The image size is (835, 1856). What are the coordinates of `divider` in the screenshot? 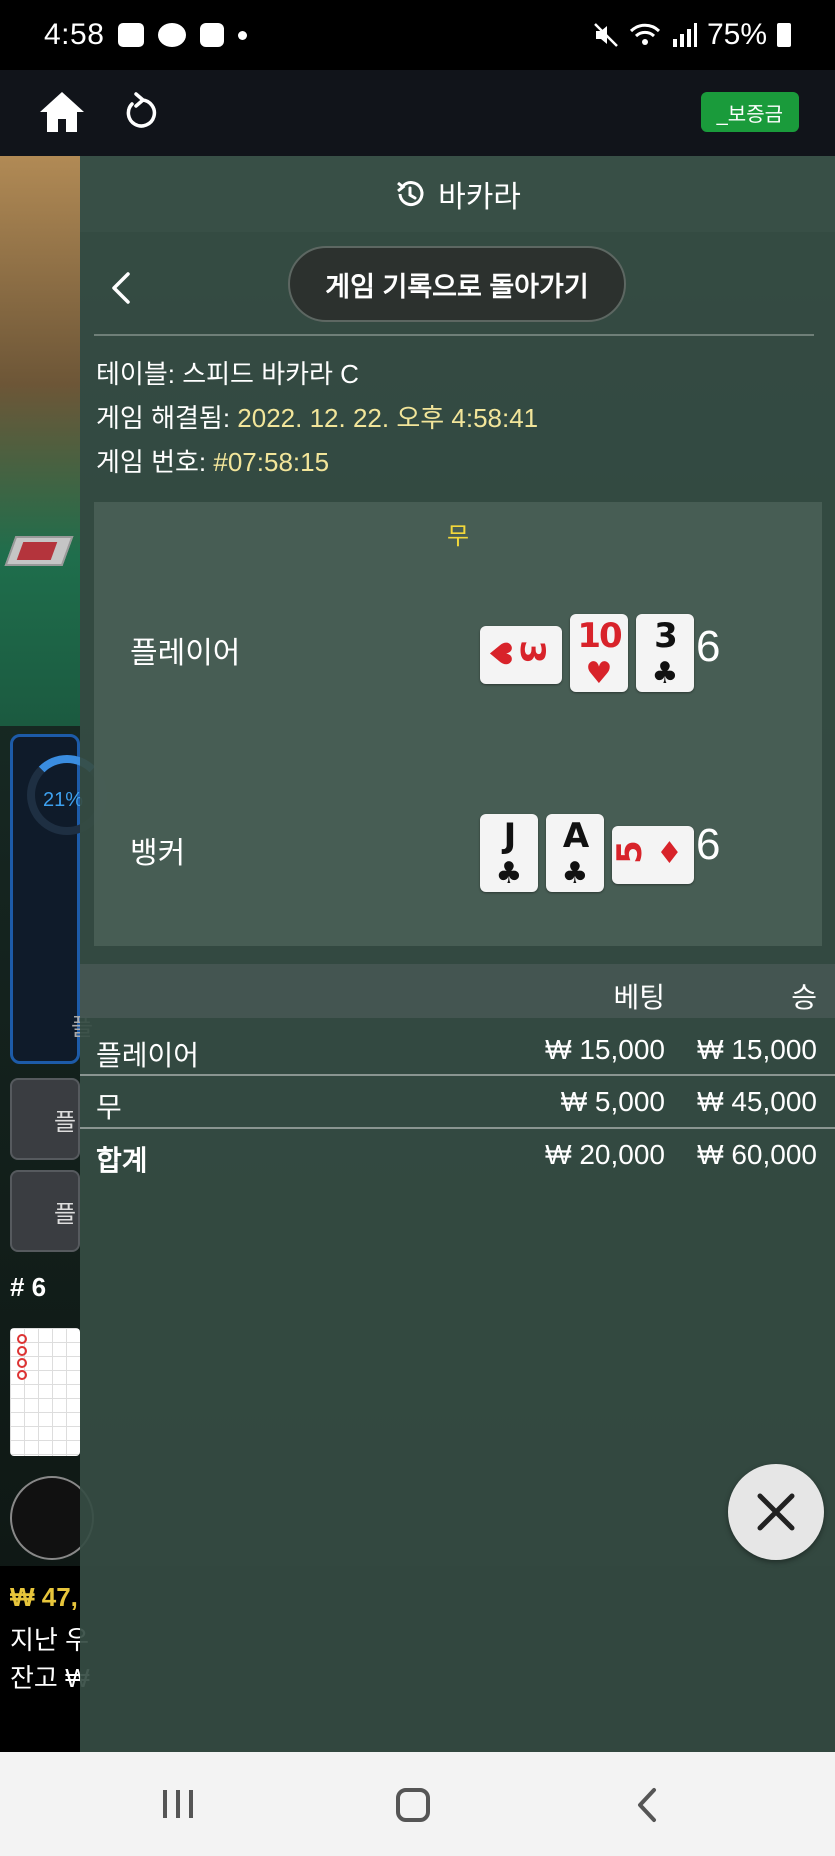 It's located at (454, 335).